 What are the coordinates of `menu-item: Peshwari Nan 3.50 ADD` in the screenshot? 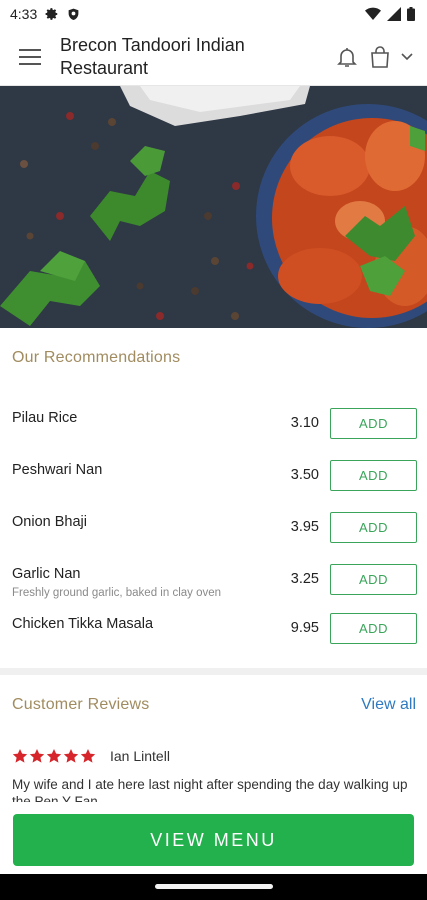 It's located at (213, 474).